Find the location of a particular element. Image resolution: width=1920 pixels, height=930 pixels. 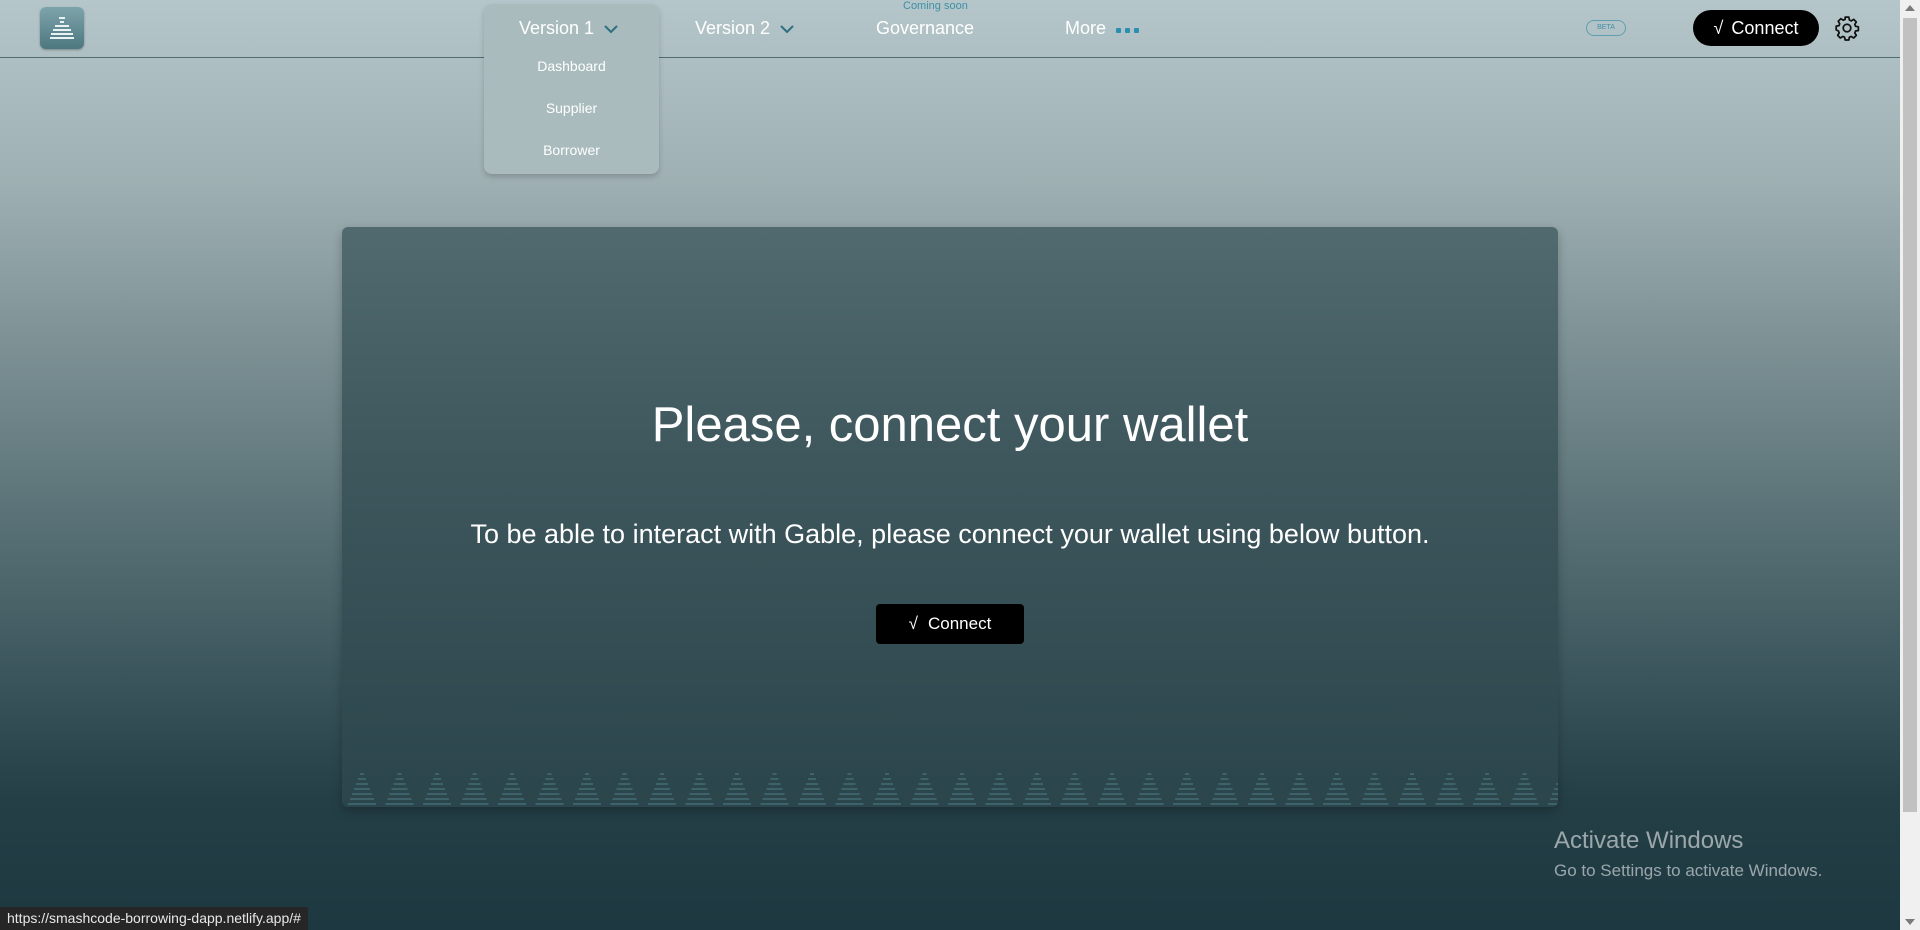

gear-icon is located at coordinates (1847, 28).